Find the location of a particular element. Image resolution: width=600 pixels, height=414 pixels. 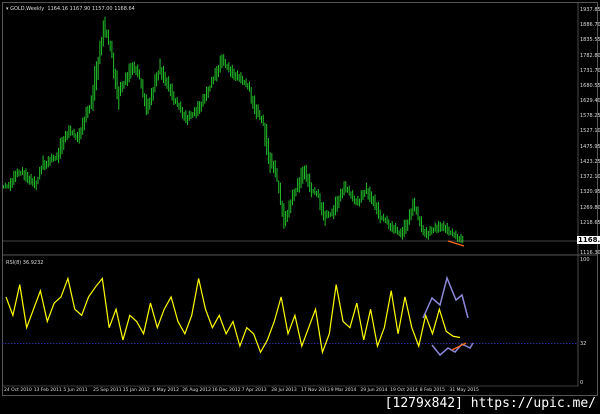

price-tick: 1423.25 is located at coordinates (590, 162).